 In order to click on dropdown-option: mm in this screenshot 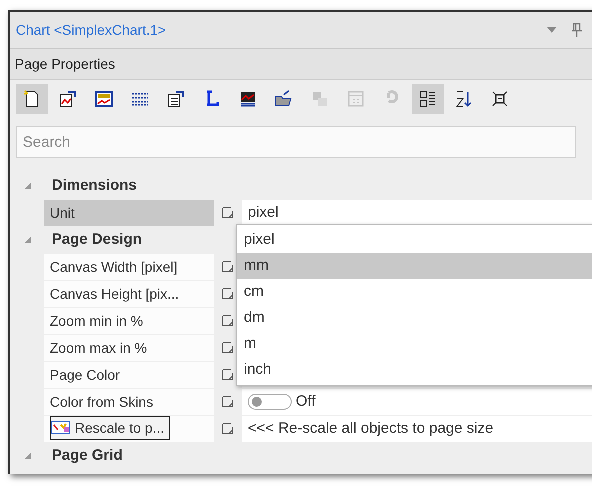, I will do `click(414, 266)`.